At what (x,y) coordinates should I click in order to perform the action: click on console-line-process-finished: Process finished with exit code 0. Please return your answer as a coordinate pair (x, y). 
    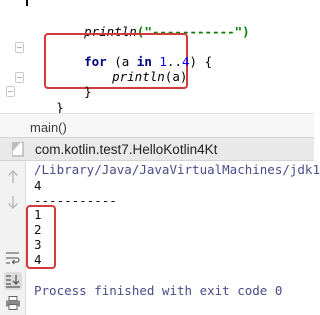
    Looking at the image, I should click on (158, 290).